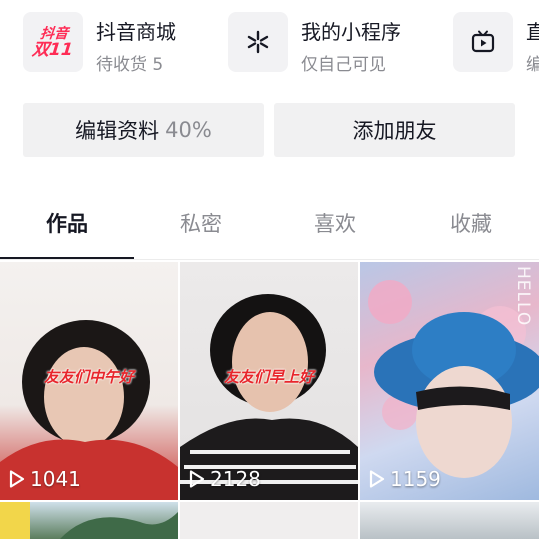  What do you see at coordinates (88, 377) in the screenshot?
I see `video-caption: 友友们中午好` at bounding box center [88, 377].